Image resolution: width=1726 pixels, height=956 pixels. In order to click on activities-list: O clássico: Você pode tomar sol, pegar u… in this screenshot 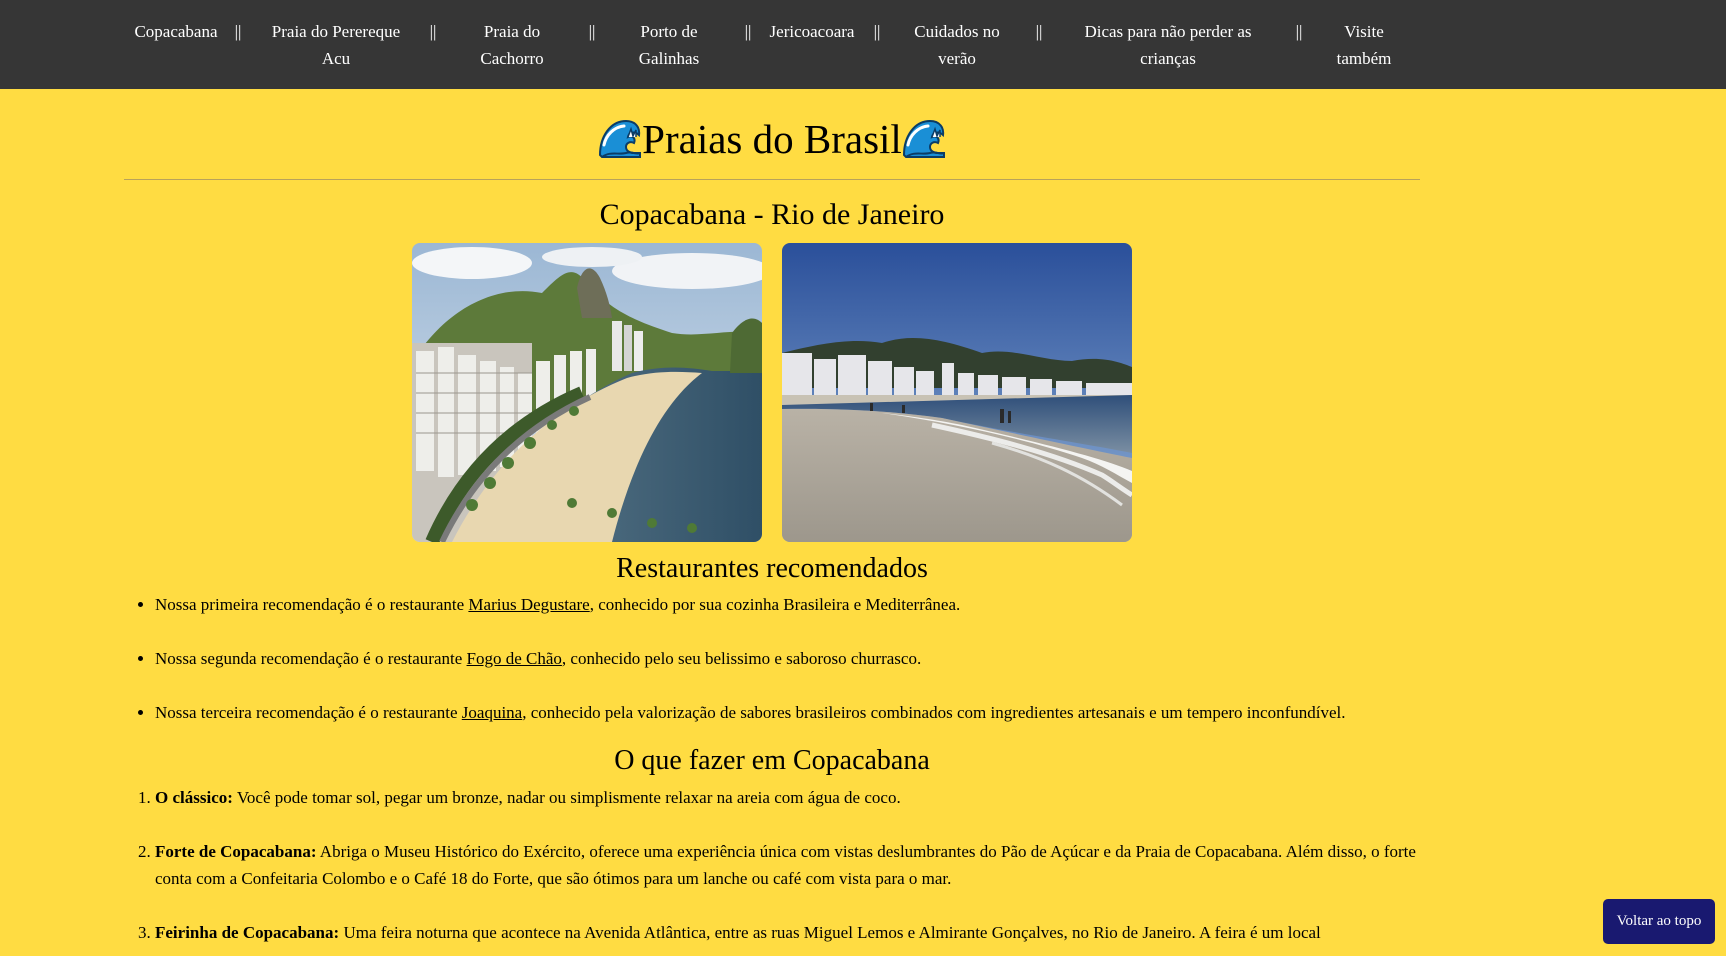, I will do `click(772, 870)`.